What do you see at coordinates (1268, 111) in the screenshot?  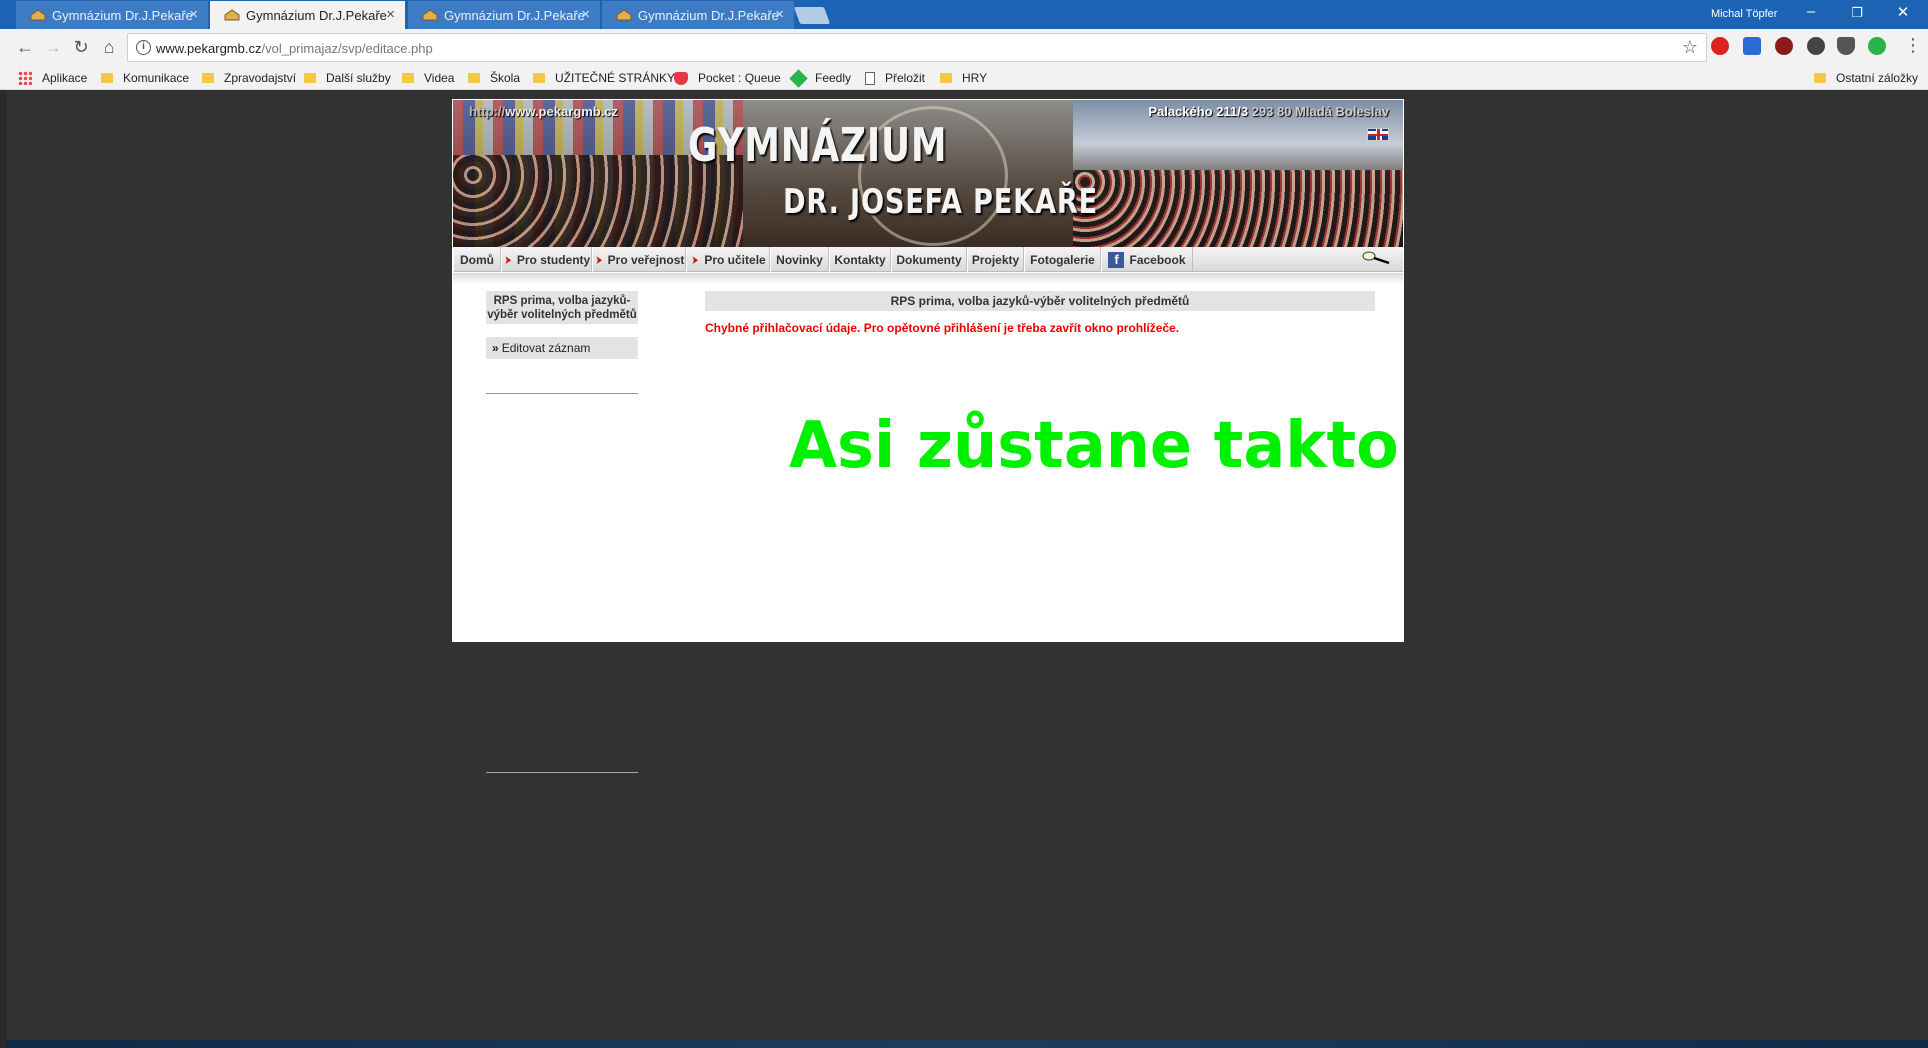 I see `site-address: Palackého 211/3 293 80 Mladá Boleslav` at bounding box center [1268, 111].